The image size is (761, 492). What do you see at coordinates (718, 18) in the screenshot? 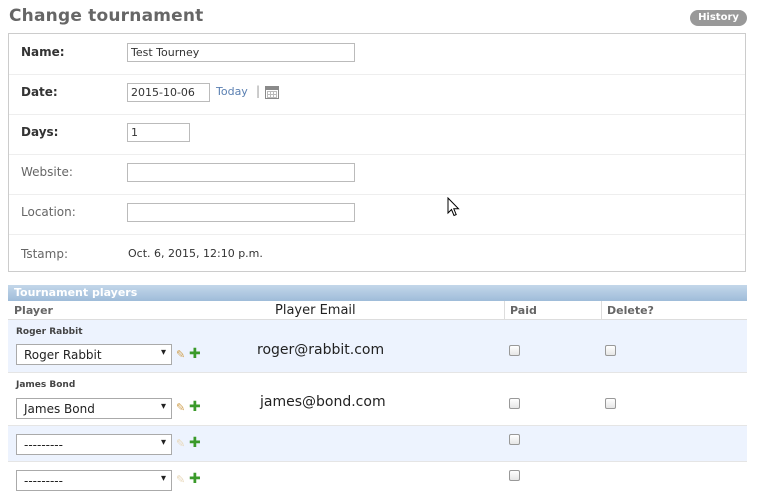
I see `history-button: History` at bounding box center [718, 18].